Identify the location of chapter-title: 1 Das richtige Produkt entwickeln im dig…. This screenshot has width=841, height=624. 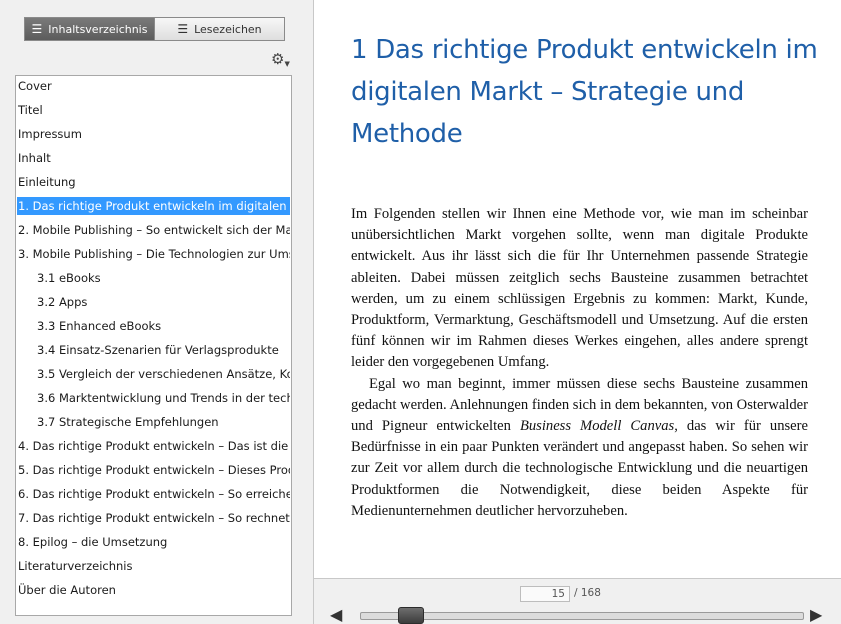
(584, 92).